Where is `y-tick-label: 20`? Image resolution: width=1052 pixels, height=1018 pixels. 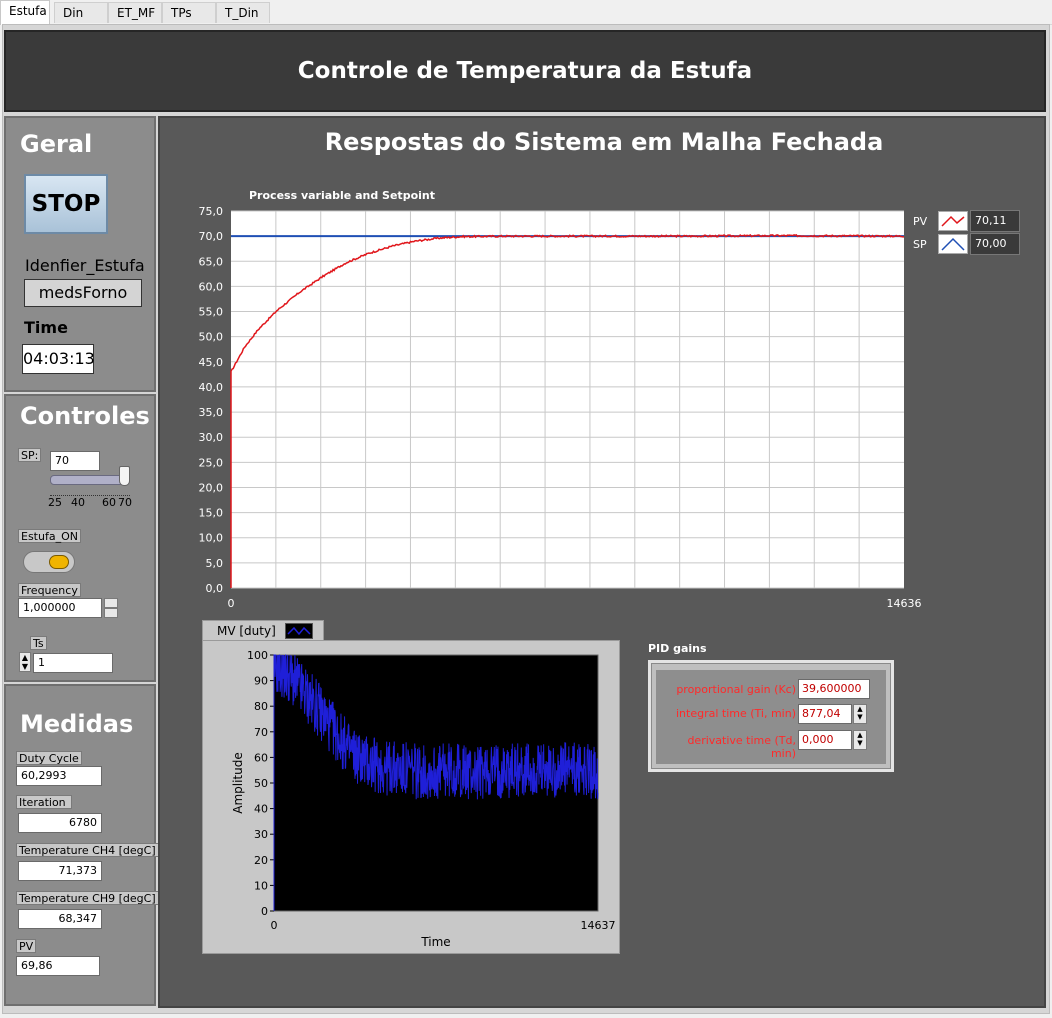
y-tick-label: 20 is located at coordinates (261, 860).